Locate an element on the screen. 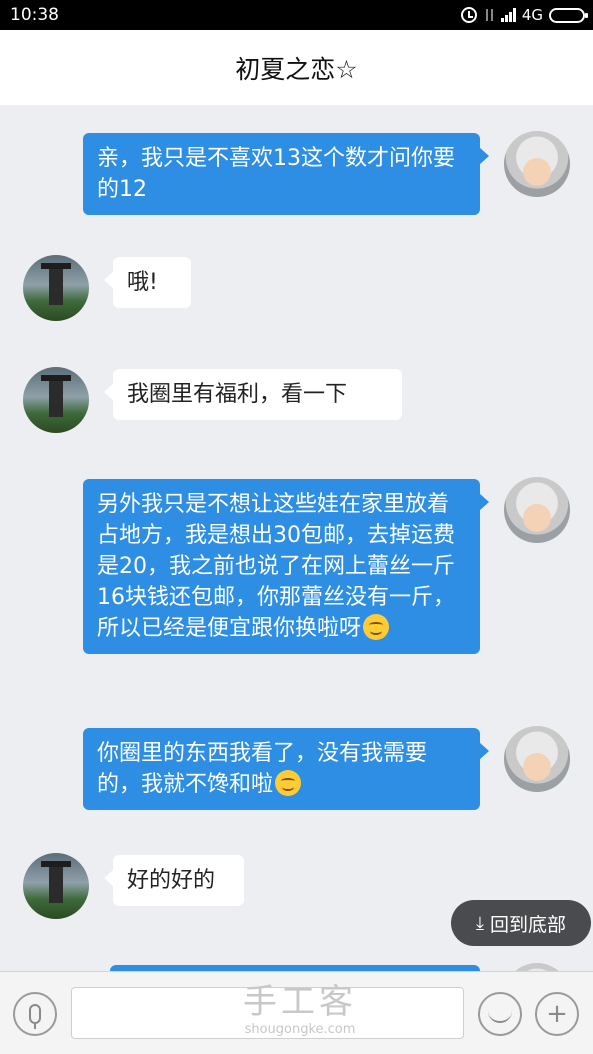 The height and width of the screenshot is (1054, 593). plus-icon: + is located at coordinates (557, 1014).